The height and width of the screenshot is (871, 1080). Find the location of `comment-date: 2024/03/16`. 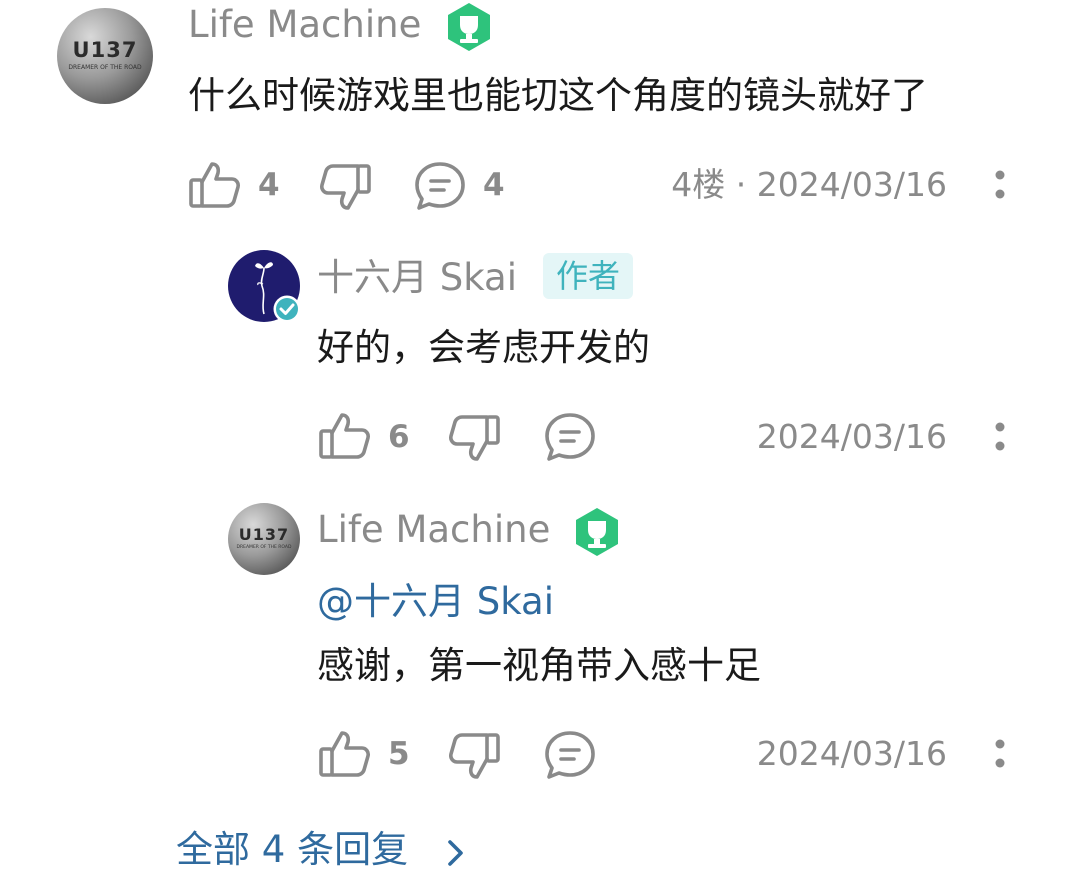

comment-date: 2024/03/16 is located at coordinates (851, 184).